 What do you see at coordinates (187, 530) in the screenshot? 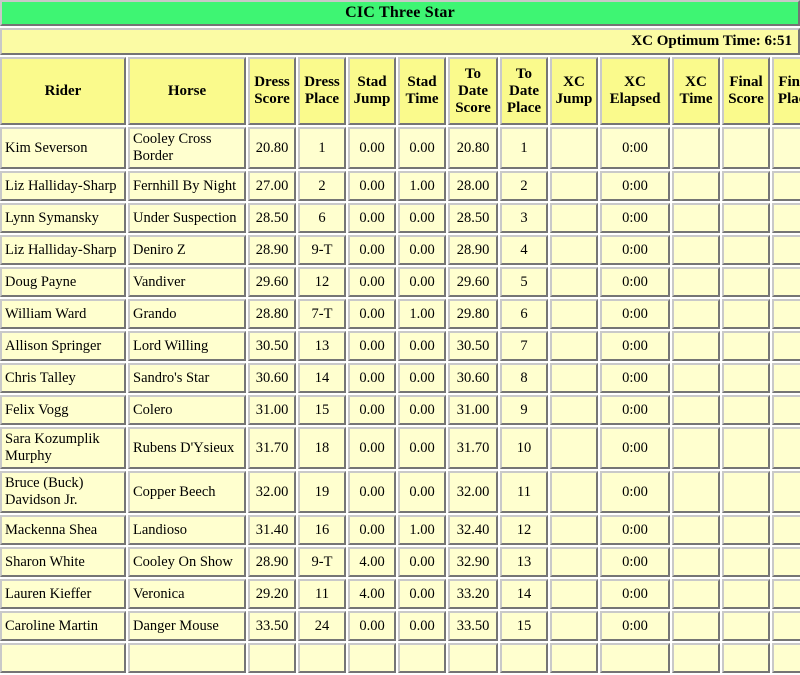
I see `cell-horse: Landioso` at bounding box center [187, 530].